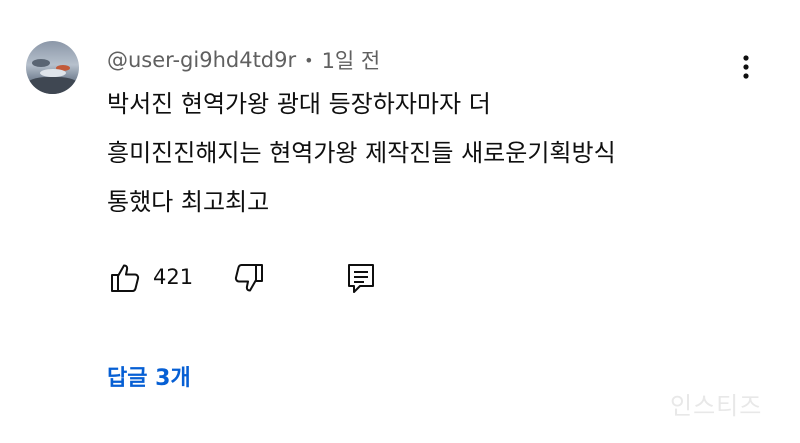  I want to click on comment-timestamp: 1일 전, so click(351, 60).